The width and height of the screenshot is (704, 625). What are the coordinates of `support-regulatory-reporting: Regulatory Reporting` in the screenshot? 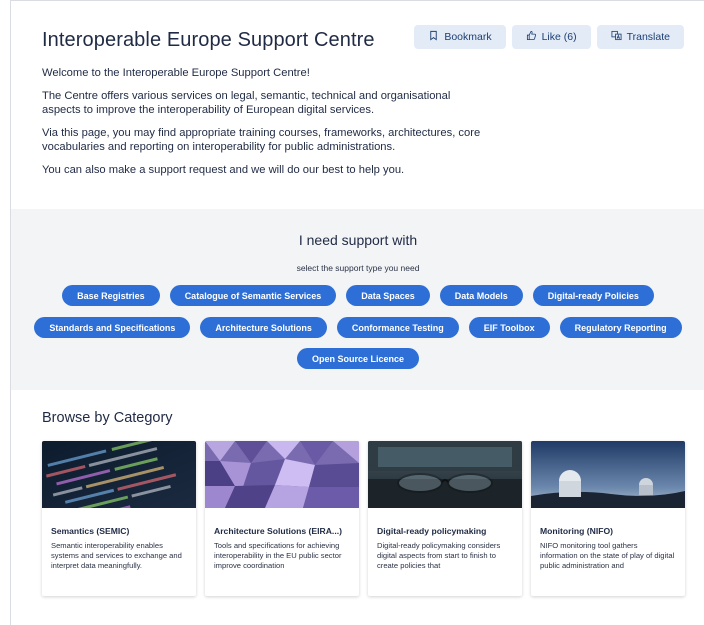 It's located at (620, 327).